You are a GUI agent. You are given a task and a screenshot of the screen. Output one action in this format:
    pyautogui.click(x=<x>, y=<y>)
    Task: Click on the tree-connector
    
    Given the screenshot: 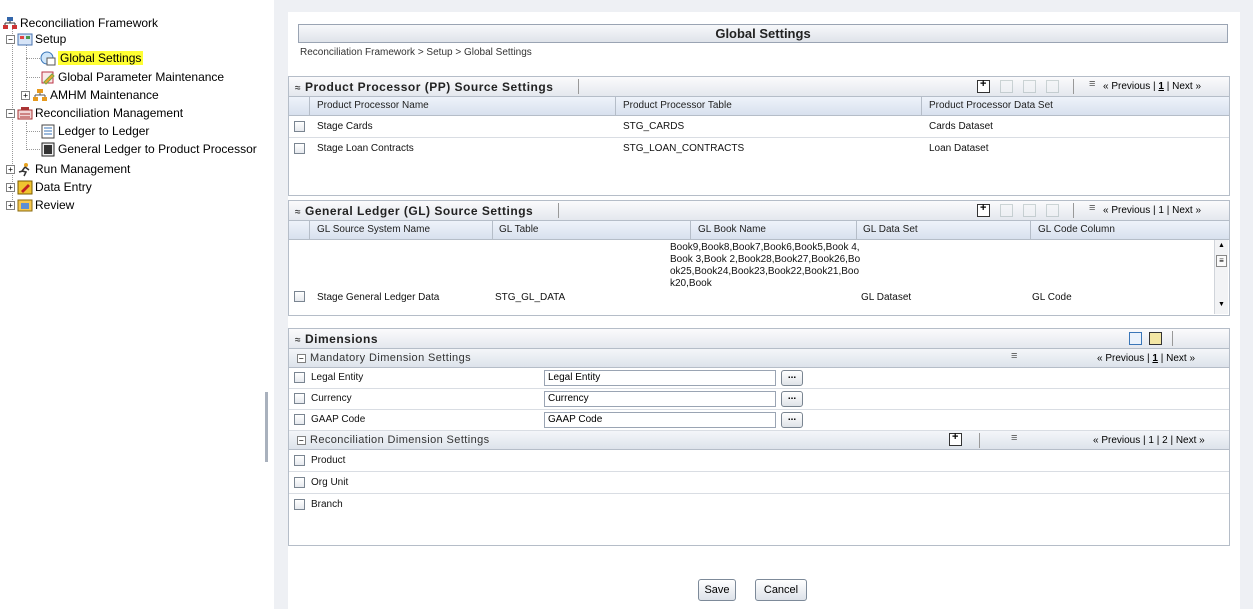 What is the action you would take?
    pyautogui.click(x=33, y=77)
    